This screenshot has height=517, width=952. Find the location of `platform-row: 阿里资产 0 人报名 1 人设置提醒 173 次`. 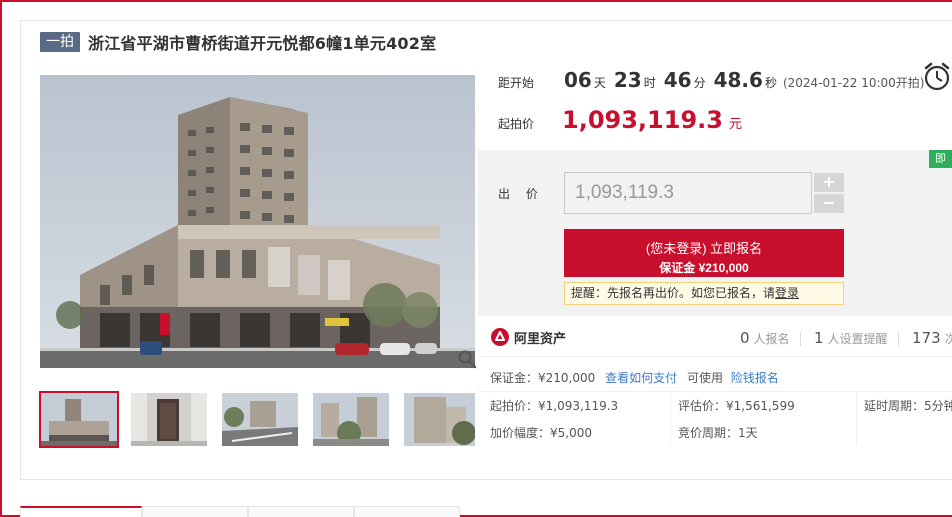

platform-row: 阿里资产 0 人报名 1 人设置提醒 173 次 is located at coordinates (715, 337).